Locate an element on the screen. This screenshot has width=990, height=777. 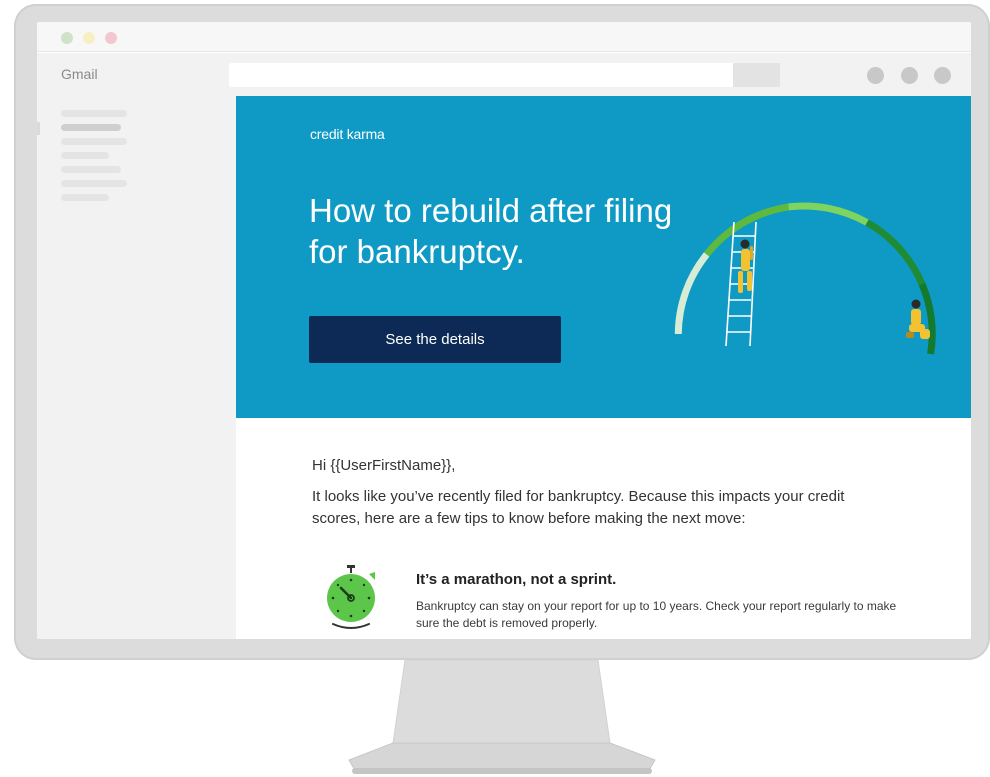
climbing-person-icon is located at coordinates (745, 266).